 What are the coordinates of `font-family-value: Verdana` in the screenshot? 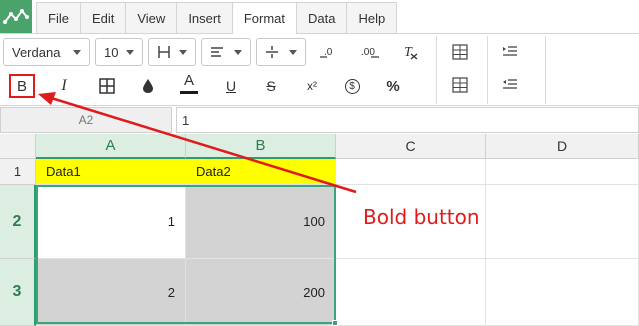 It's located at (36, 52).